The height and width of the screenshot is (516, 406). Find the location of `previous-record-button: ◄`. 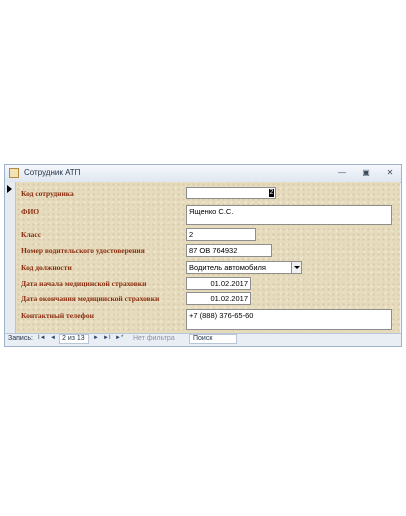

previous-record-button: ◄ is located at coordinates (53, 338).